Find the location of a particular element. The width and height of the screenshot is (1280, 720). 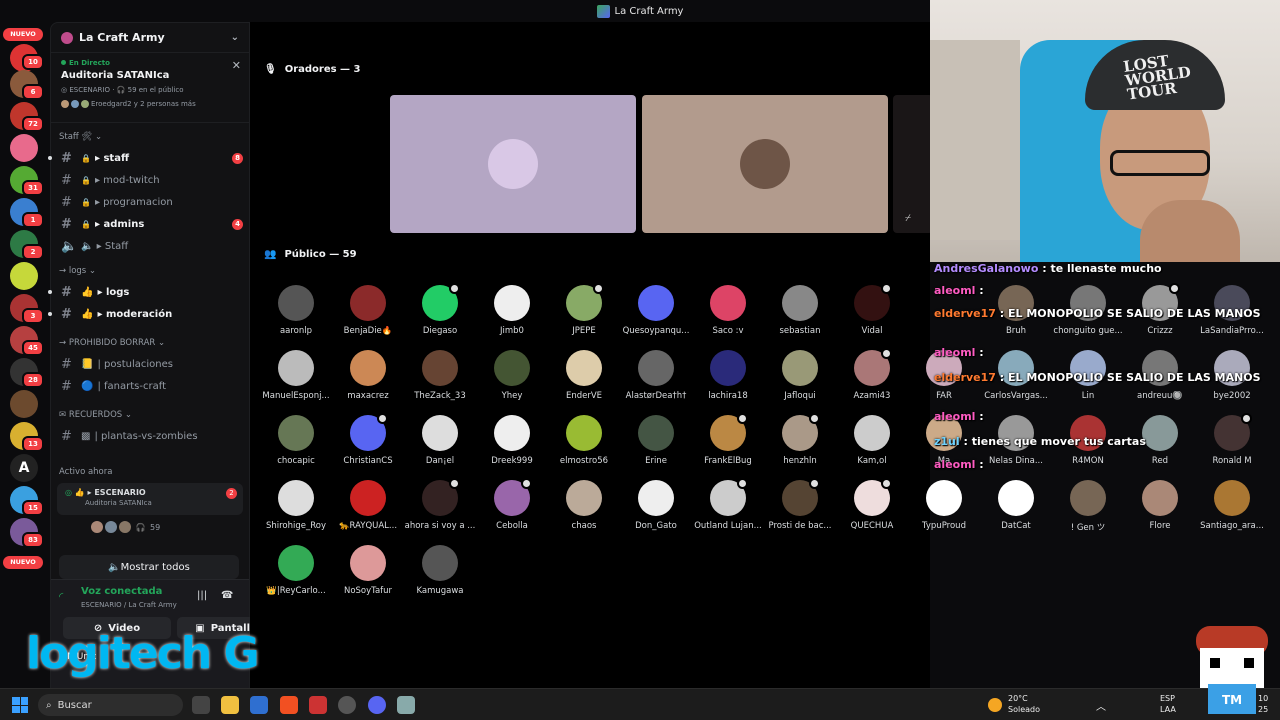

discord-icon is located at coordinates (377, 705).